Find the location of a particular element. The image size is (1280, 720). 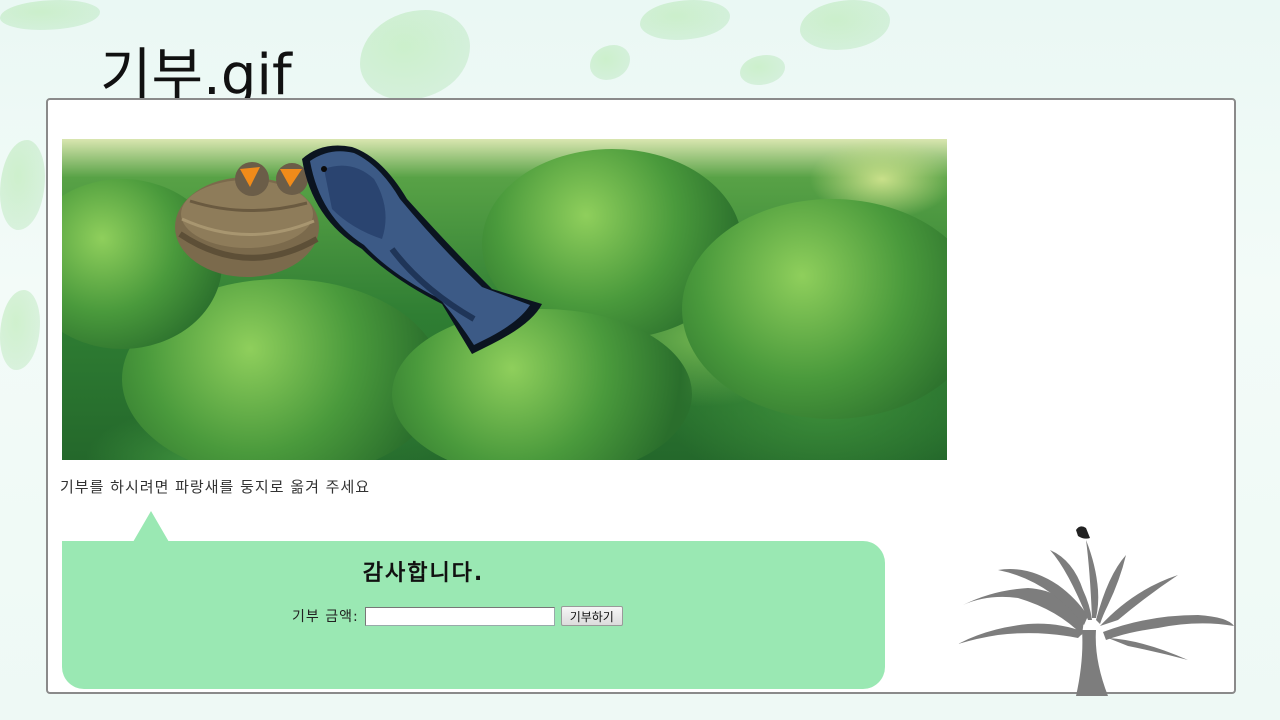

donate-button: 기부하기 is located at coordinates (591, 616).